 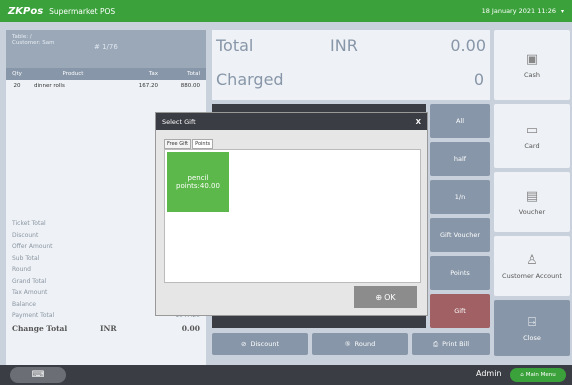 What do you see at coordinates (17, 74) in the screenshot?
I see `col-qty: Qty` at bounding box center [17, 74].